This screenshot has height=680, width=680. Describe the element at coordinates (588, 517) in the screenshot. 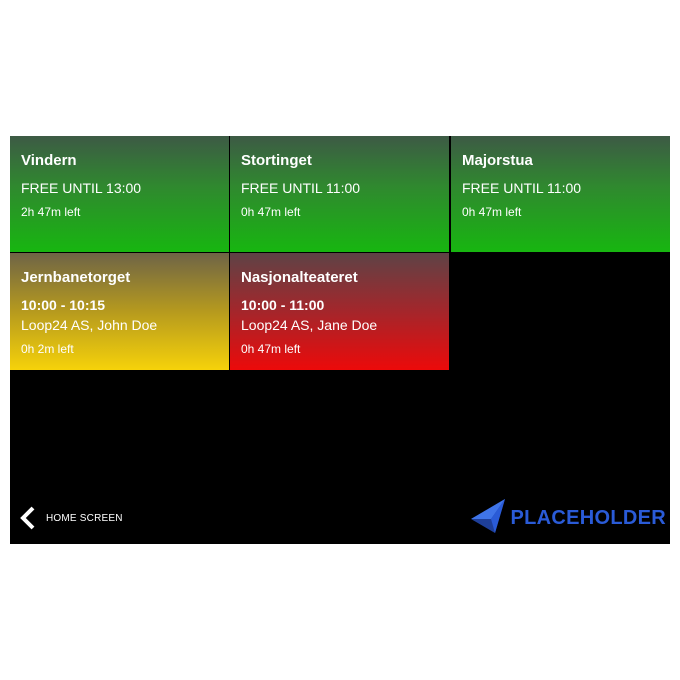

I see `logo-text: PLACEHOLDER` at that location.